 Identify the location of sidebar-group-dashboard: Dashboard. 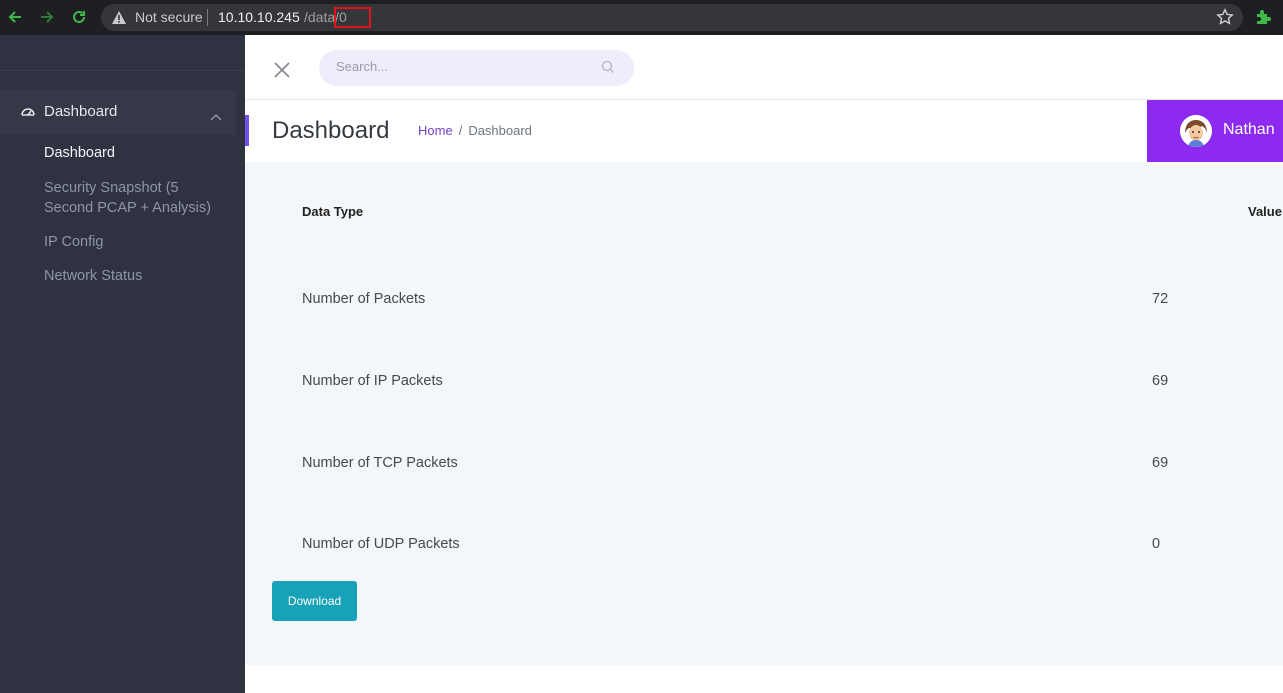
(118, 112).